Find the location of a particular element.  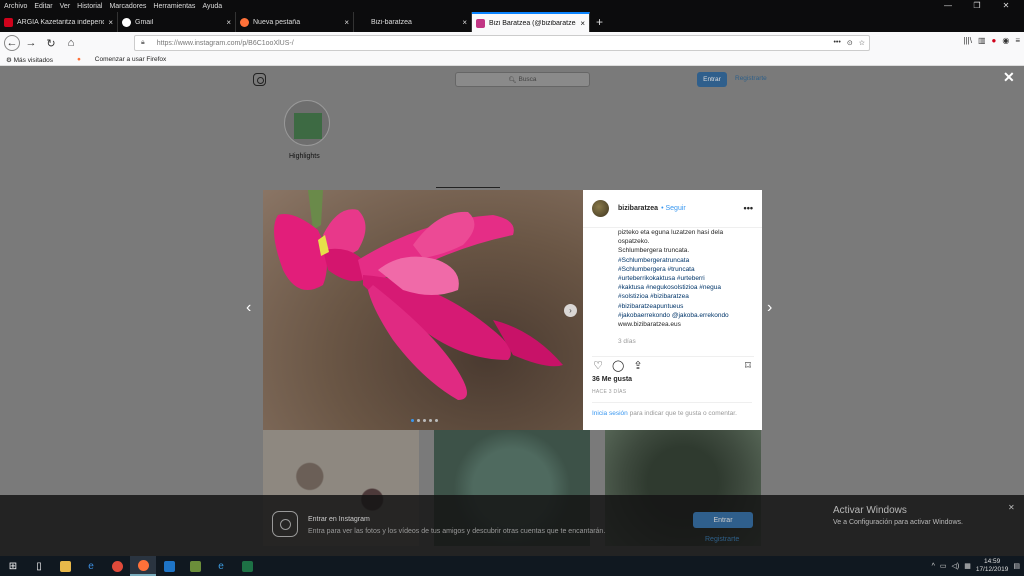

notifications-icon: ▤ is located at coordinates (1016, 566).